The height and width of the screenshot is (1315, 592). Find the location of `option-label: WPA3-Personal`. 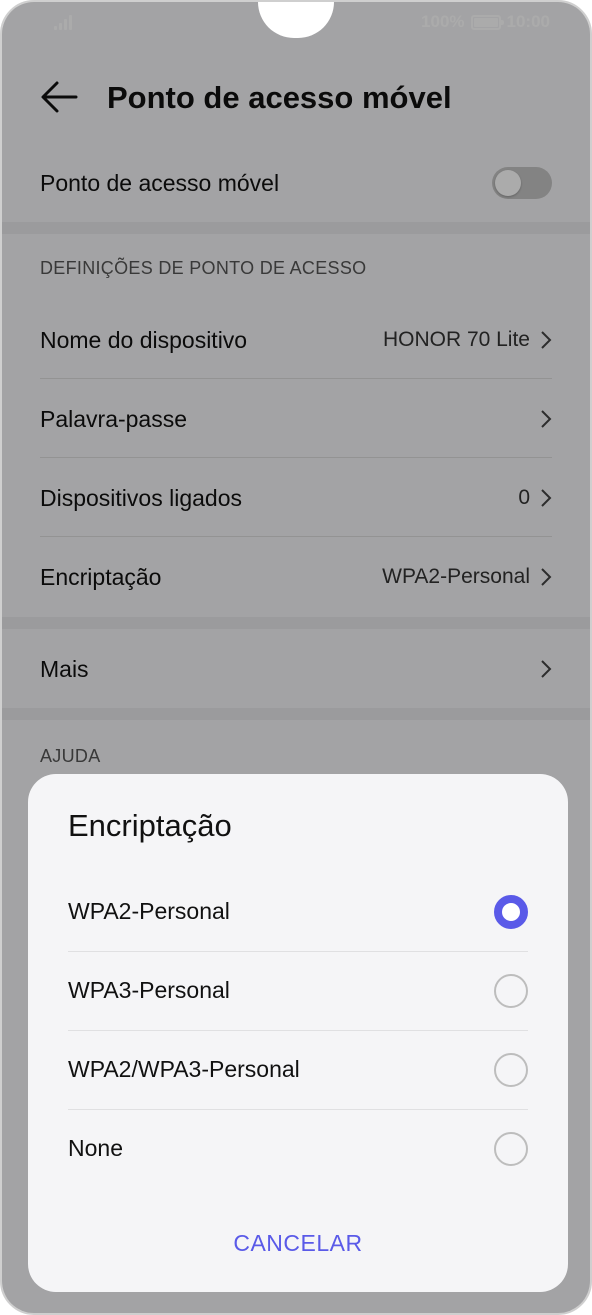

option-label: WPA3-Personal is located at coordinates (149, 990).